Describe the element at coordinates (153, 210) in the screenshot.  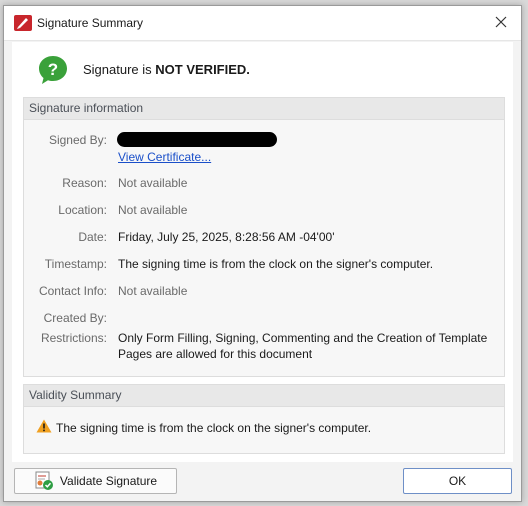
I see `location-value: Not available` at that location.